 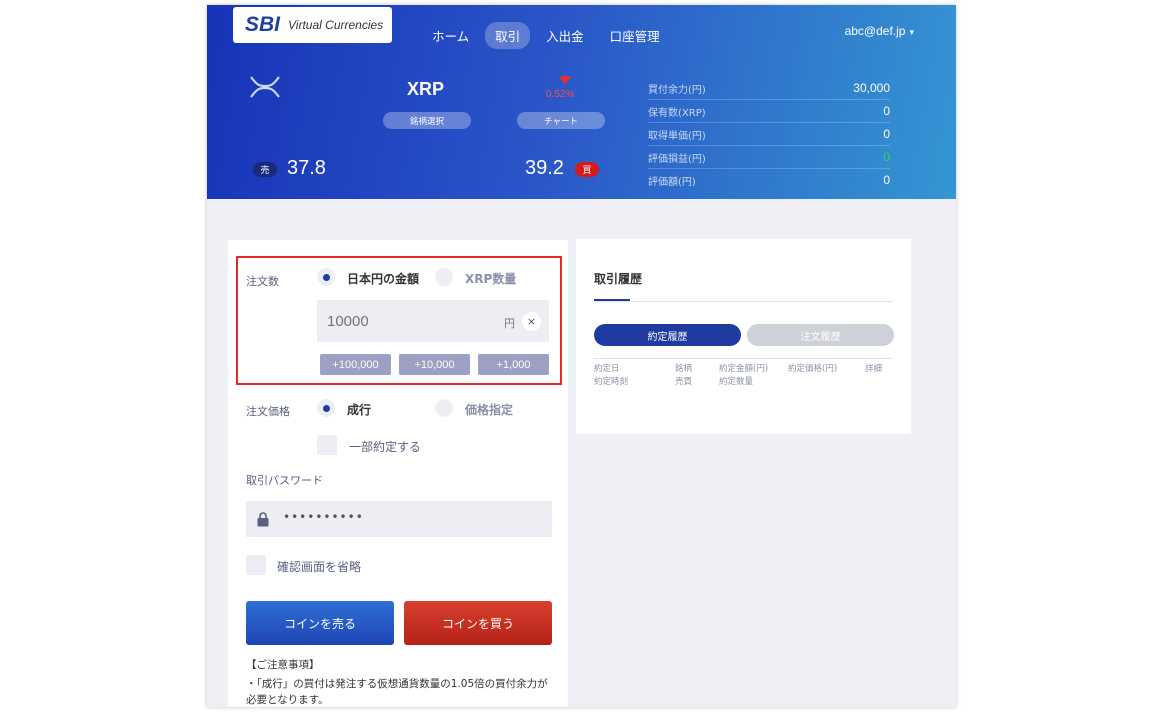 What do you see at coordinates (565, 35) in the screenshot?
I see `nav-deposit: 入出金` at bounding box center [565, 35].